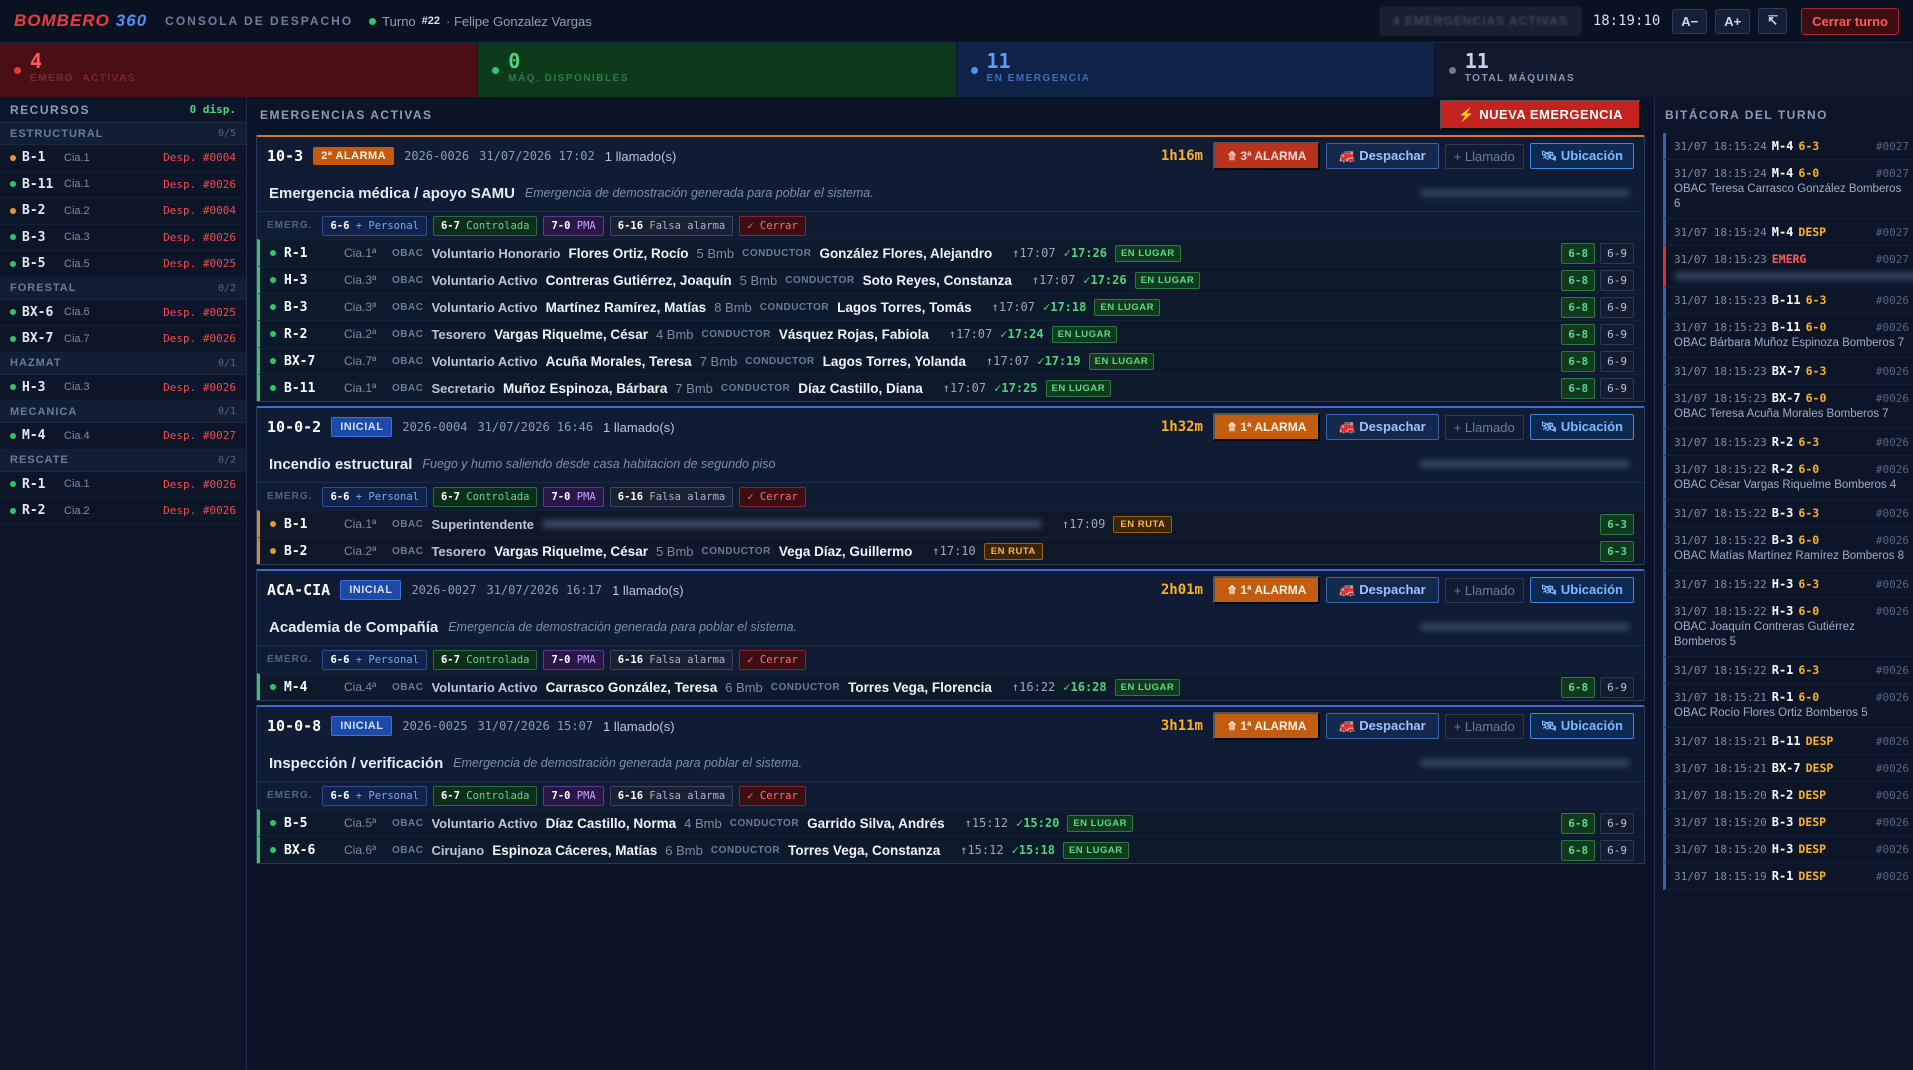 Image resolution: width=1913 pixels, height=1070 pixels. What do you see at coordinates (894, 361) in the screenshot?
I see `driver-name: Lagos Torres, Yolanda` at bounding box center [894, 361].